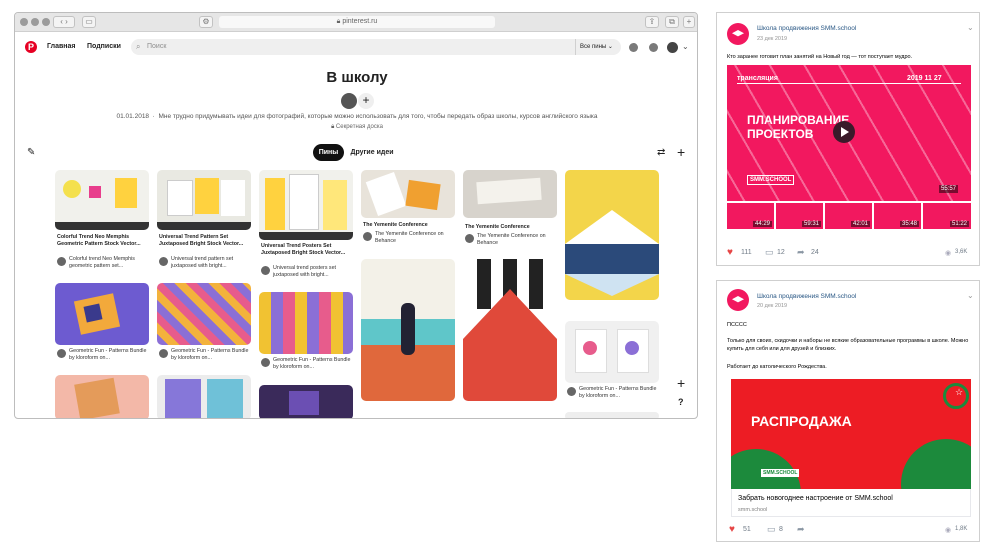 This screenshot has height=556, width=1000. Describe the element at coordinates (372, 152) in the screenshot. I see `tab-other-ideas: Другие идеи` at that location.